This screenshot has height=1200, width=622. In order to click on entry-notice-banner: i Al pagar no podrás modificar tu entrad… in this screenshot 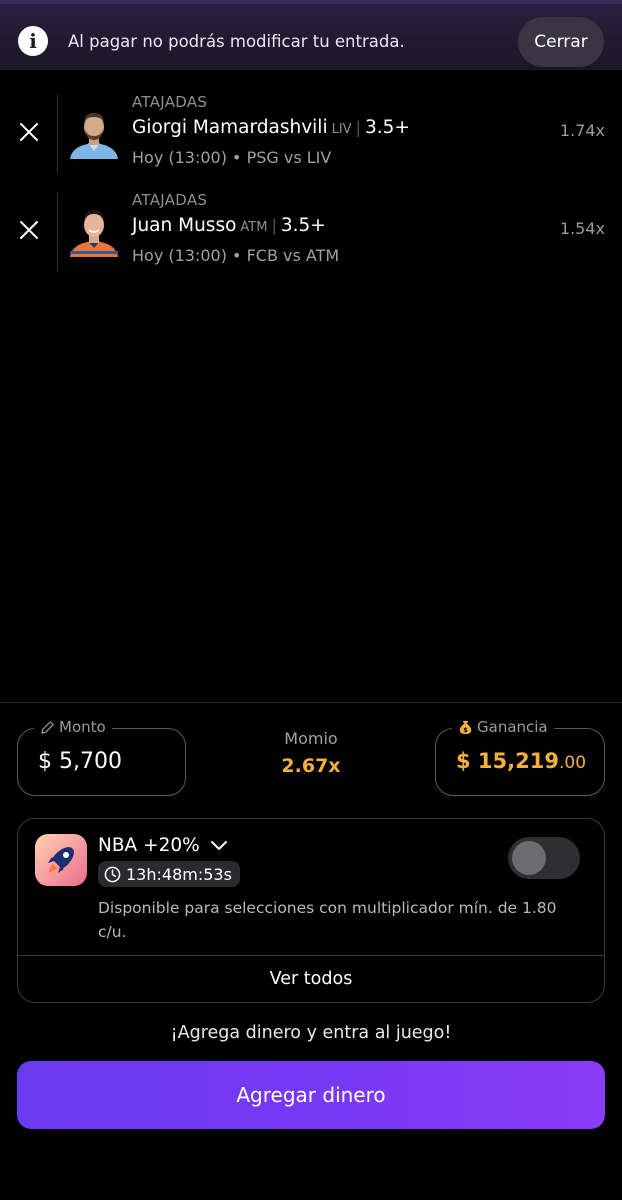, I will do `click(311, 35)`.